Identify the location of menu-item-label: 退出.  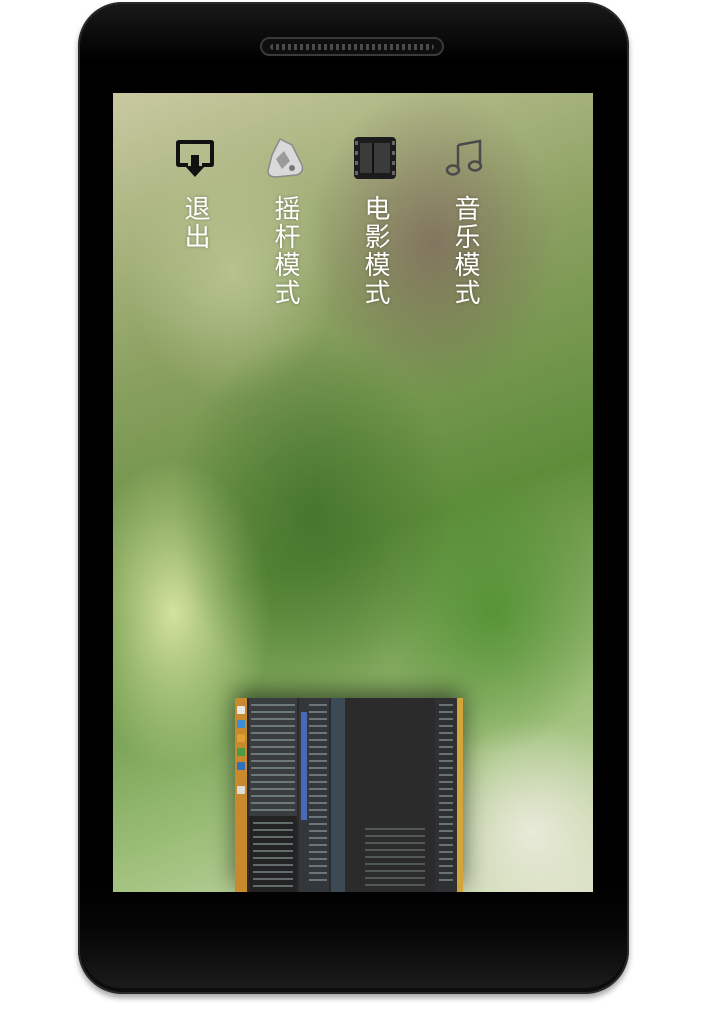
(195, 223).